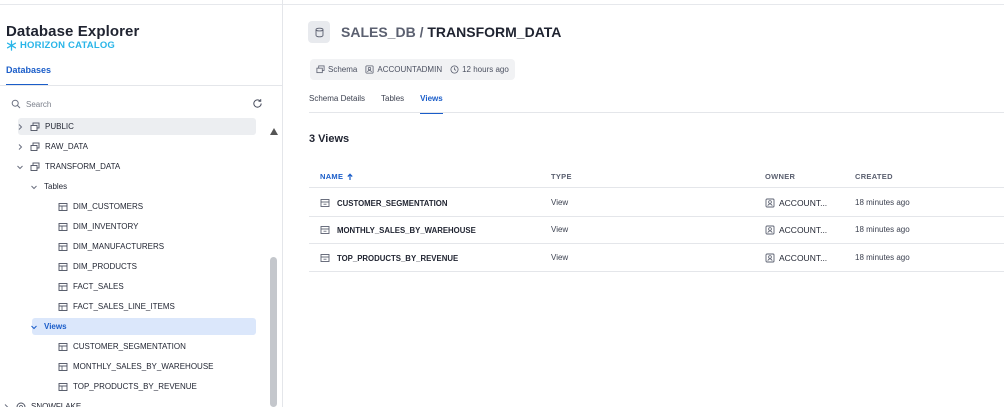  What do you see at coordinates (16, 104) in the screenshot?
I see `search-icon` at bounding box center [16, 104].